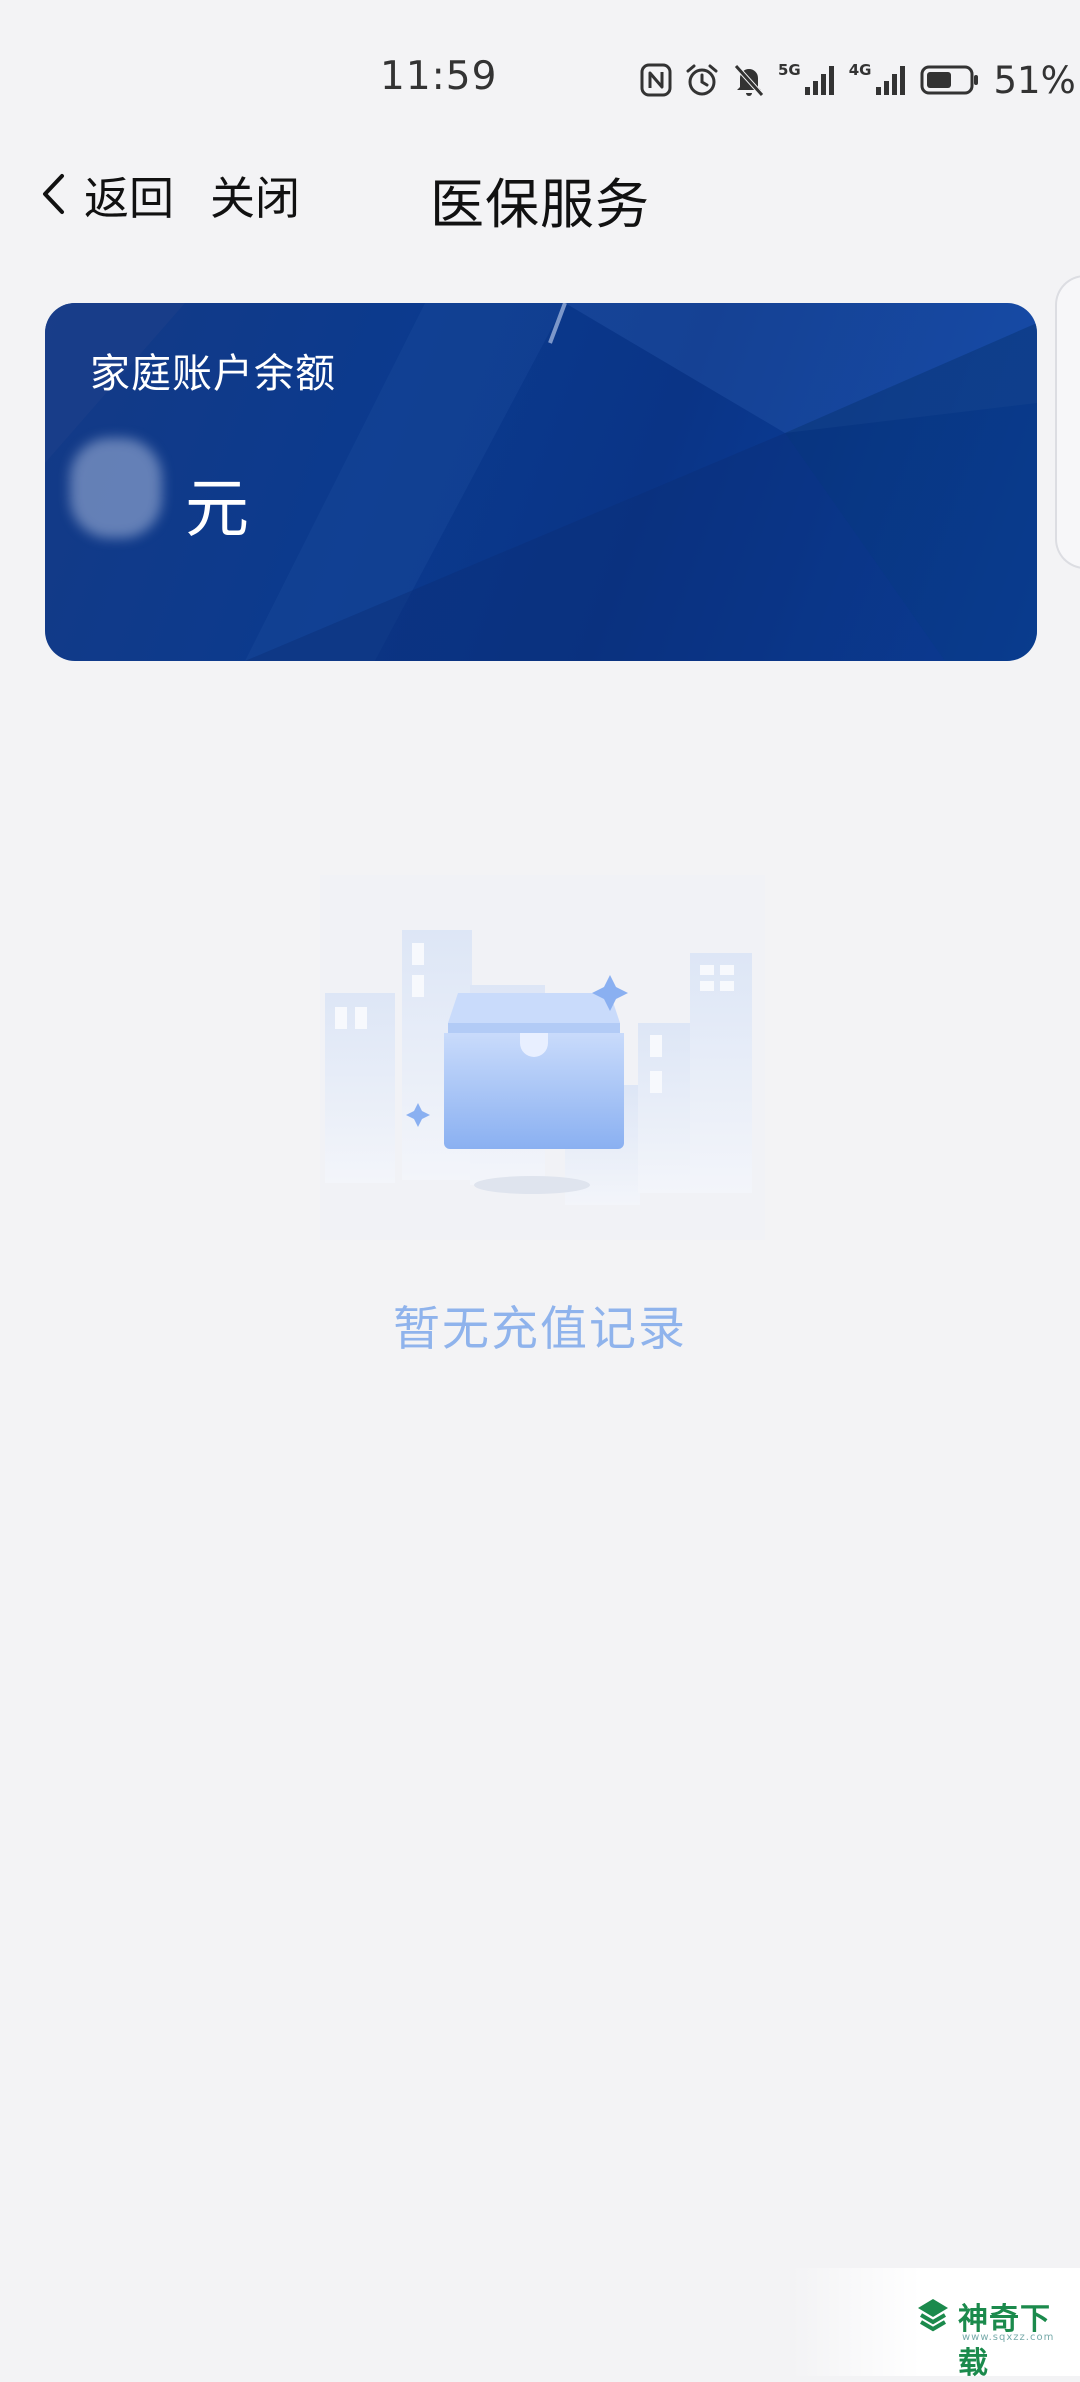 The width and height of the screenshot is (1080, 2382). I want to click on card-label: 家庭账户余额, so click(213, 374).